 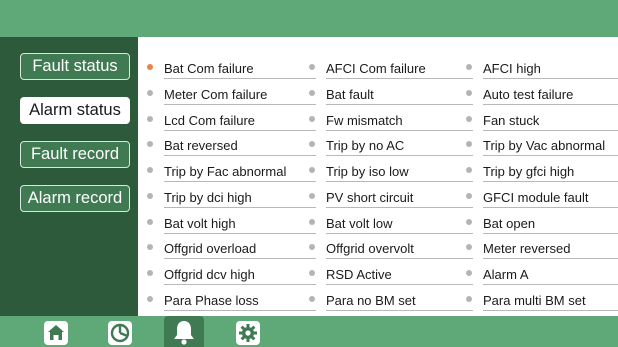 I want to click on alarm-item: Trip by Vac abnormal, so click(x=542, y=145).